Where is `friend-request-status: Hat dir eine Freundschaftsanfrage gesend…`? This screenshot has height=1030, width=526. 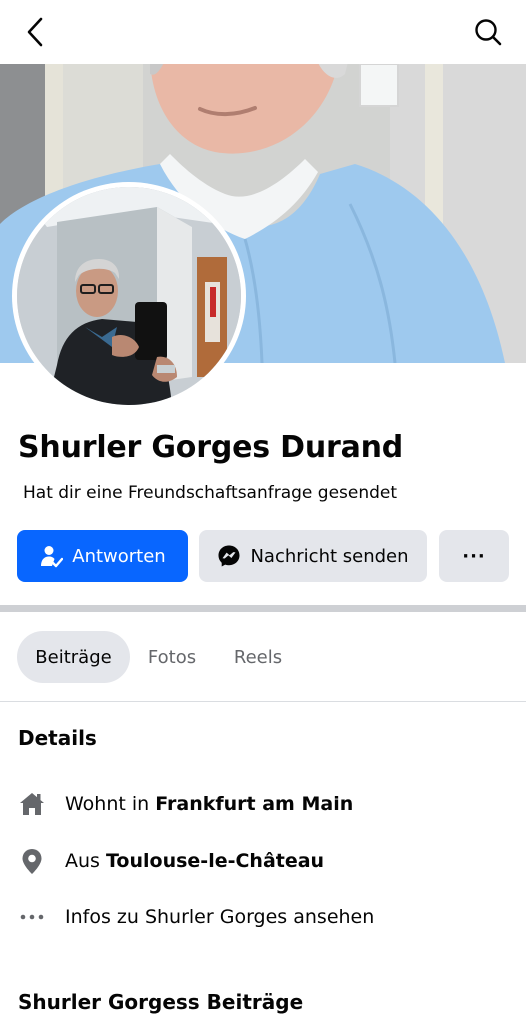 friend-request-status: Hat dir eine Freundschaftsanfrage gesend… is located at coordinates (210, 493).